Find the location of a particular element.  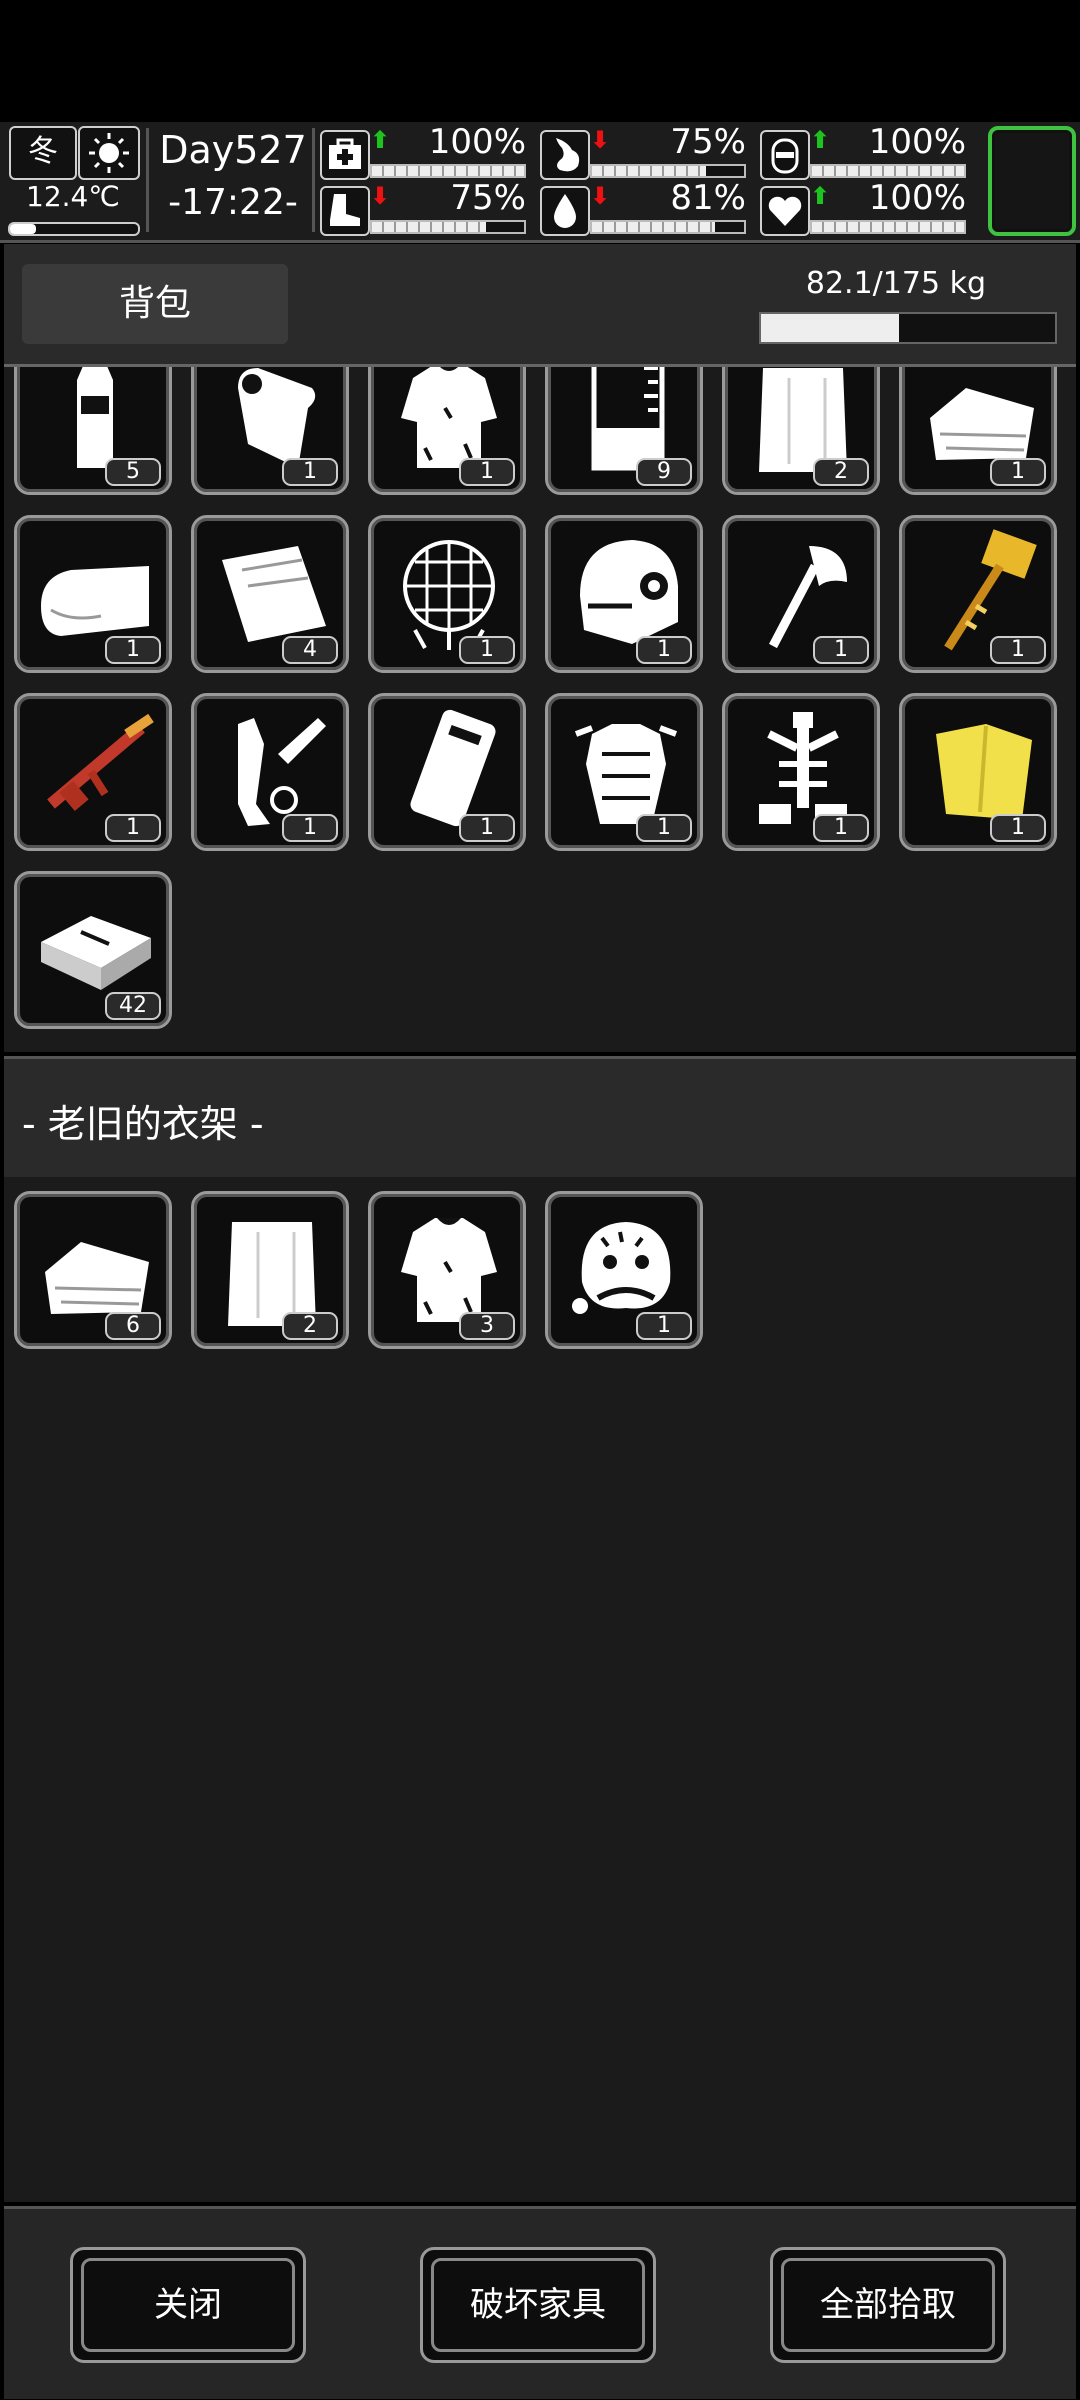

item-count-badge: 6 is located at coordinates (133, 1326).